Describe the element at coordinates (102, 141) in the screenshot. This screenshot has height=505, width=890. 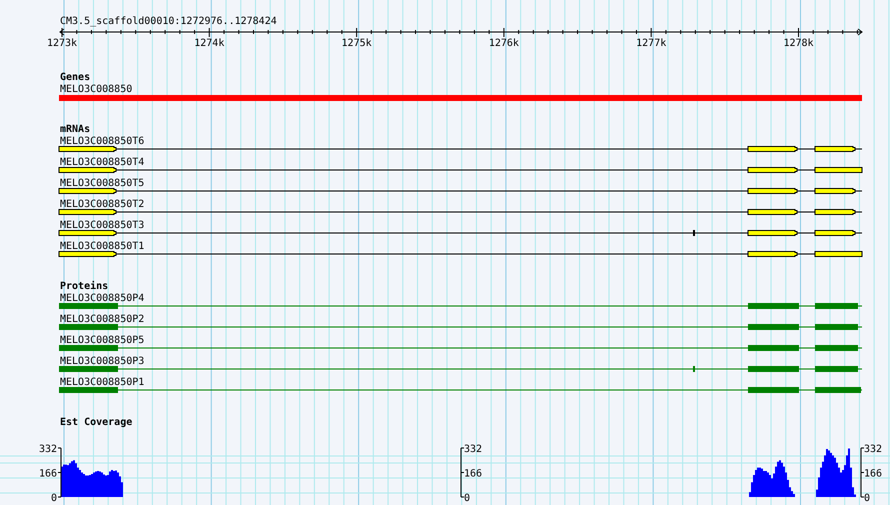
I see `transcript-name: MELO3C008850T6` at that location.